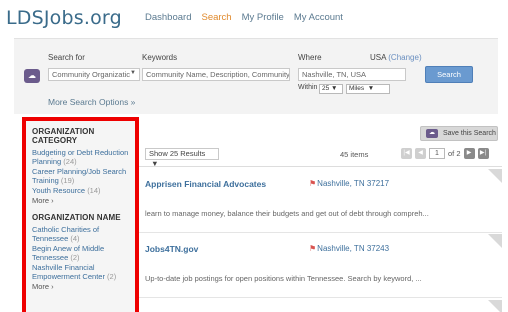  I want to click on site-logo: LDSJobs.org, so click(64, 18).